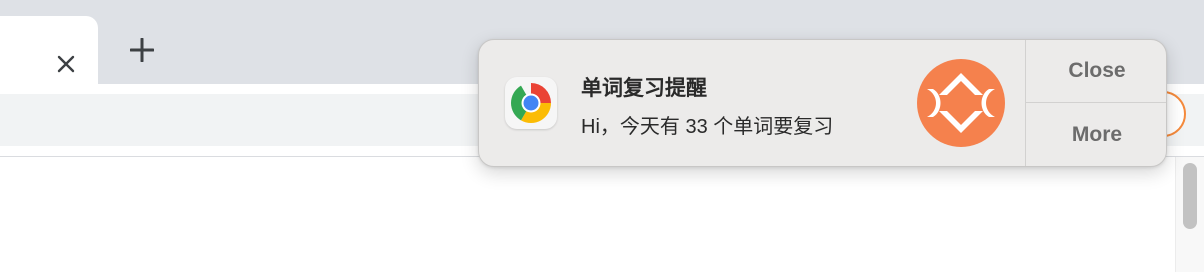 Image resolution: width=1204 pixels, height=272 pixels. I want to click on scrollbar-thumb, so click(1190, 196).